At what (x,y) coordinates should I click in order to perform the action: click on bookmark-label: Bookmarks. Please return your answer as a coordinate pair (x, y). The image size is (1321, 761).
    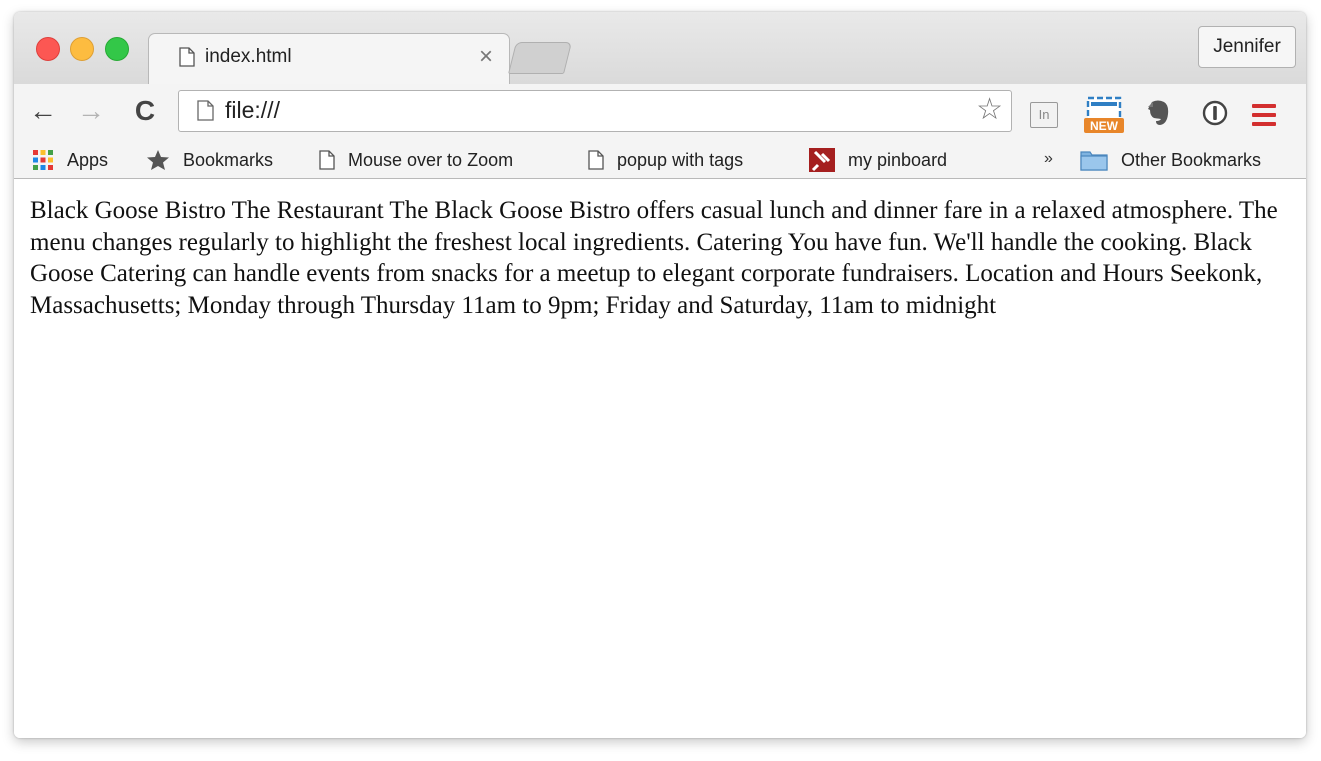
    Looking at the image, I should click on (228, 160).